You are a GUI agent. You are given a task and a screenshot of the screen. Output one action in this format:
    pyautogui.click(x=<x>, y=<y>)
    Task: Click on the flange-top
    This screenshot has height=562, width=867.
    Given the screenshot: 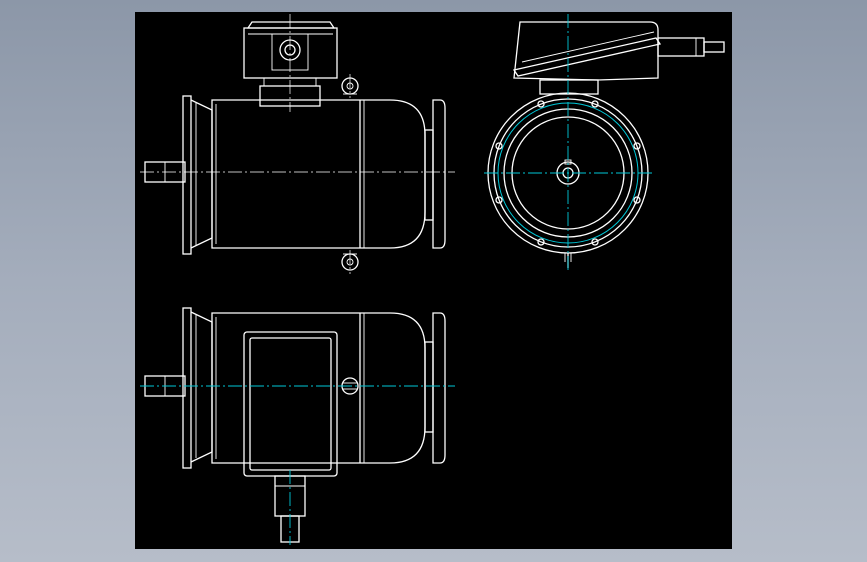 What is the action you would take?
    pyautogui.click(x=197, y=388)
    